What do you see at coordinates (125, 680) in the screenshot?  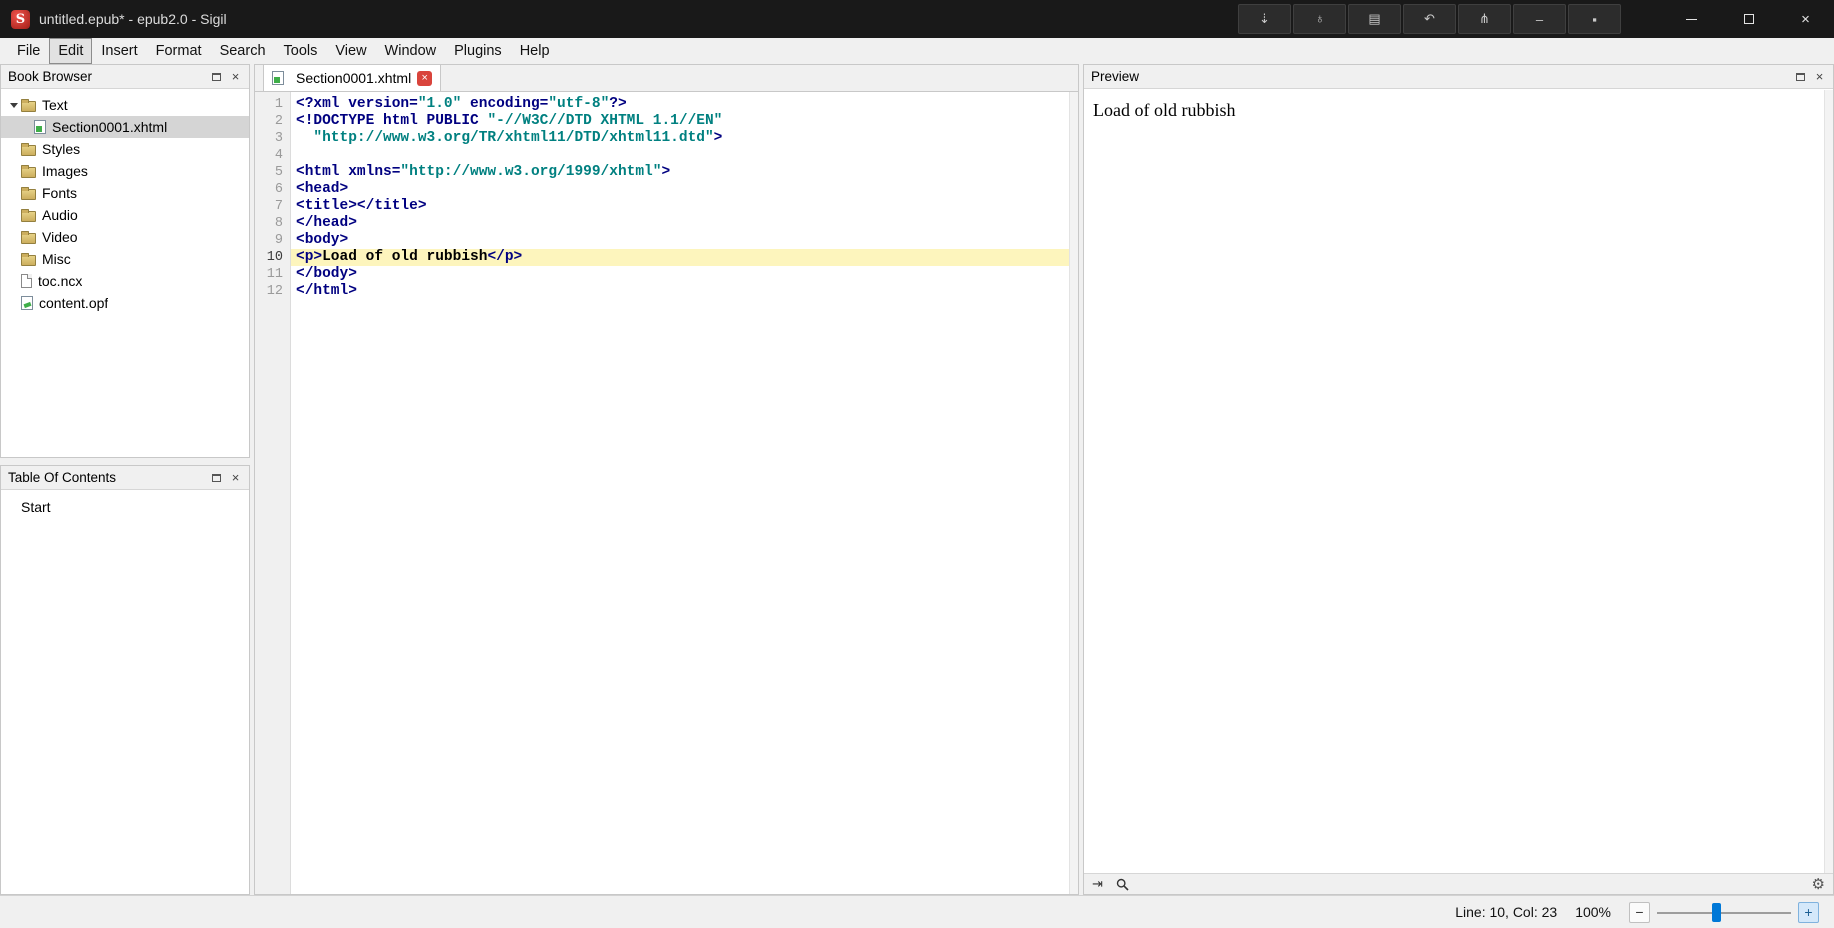 I see `toc-panel: Table Of Contents × Start` at bounding box center [125, 680].